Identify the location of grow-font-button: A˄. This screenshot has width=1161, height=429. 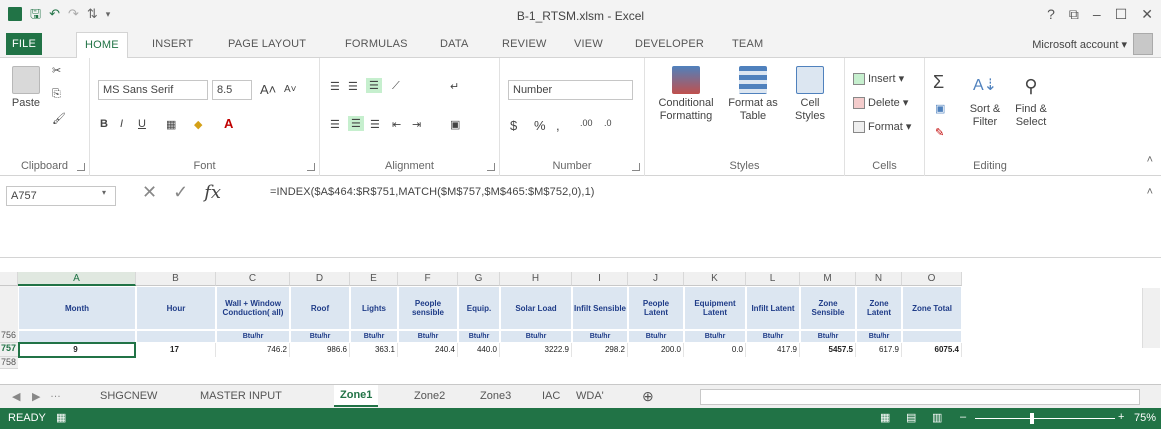
(268, 89).